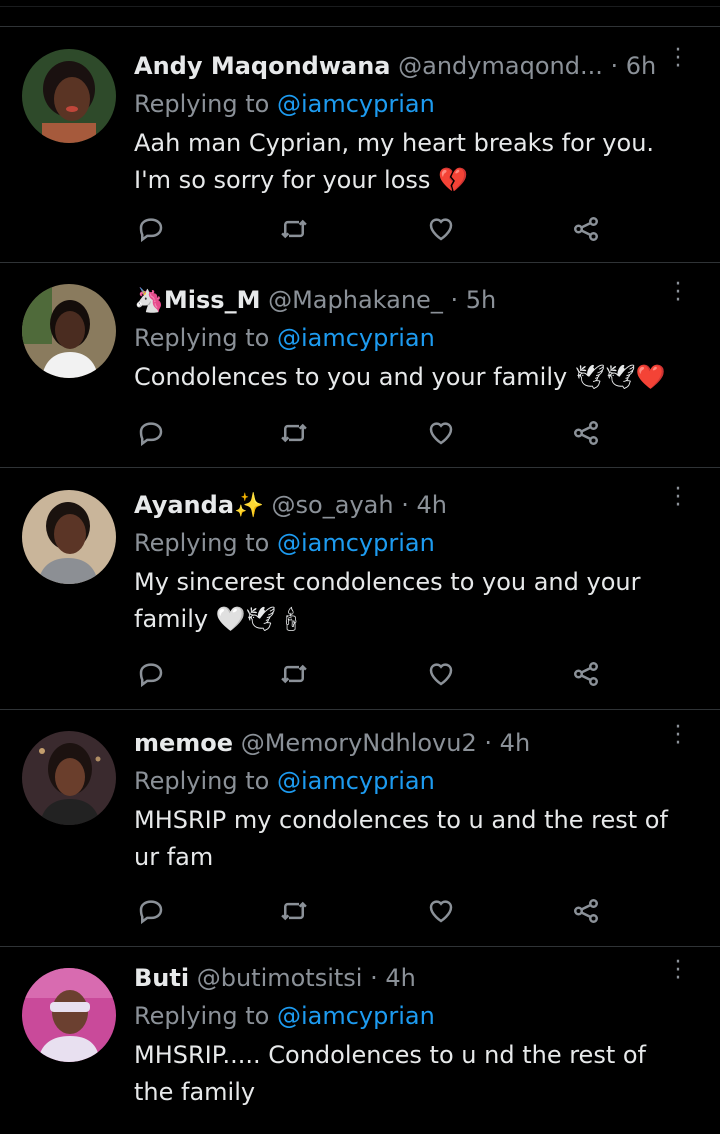 The image size is (720, 1134). Describe the element at coordinates (301, 180) in the screenshot. I see `tweet-text-line: I'm so sorry for your loss 💔` at that location.